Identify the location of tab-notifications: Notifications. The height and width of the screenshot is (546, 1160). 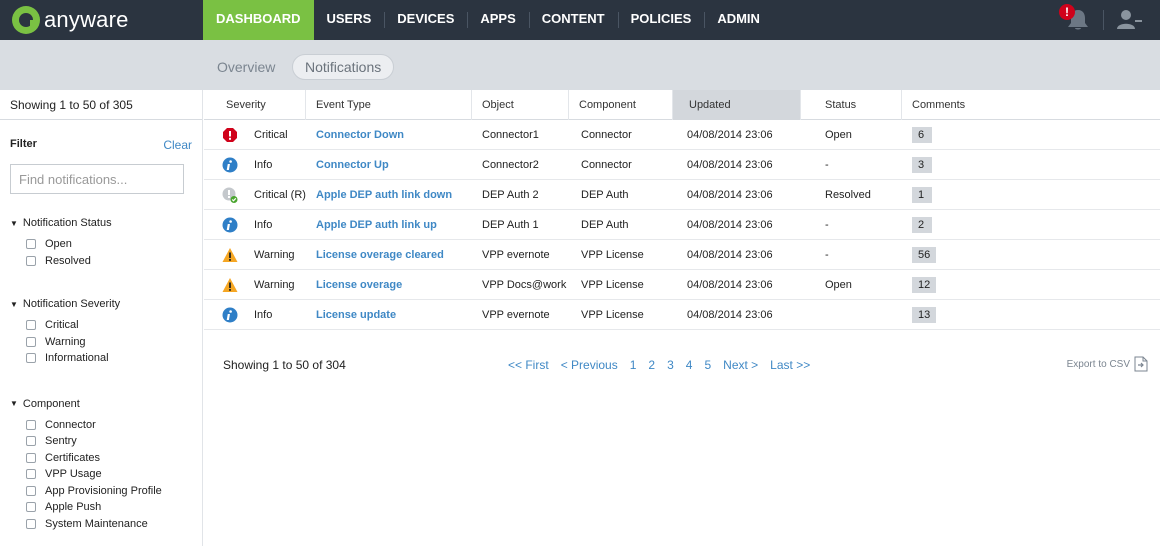
(343, 67).